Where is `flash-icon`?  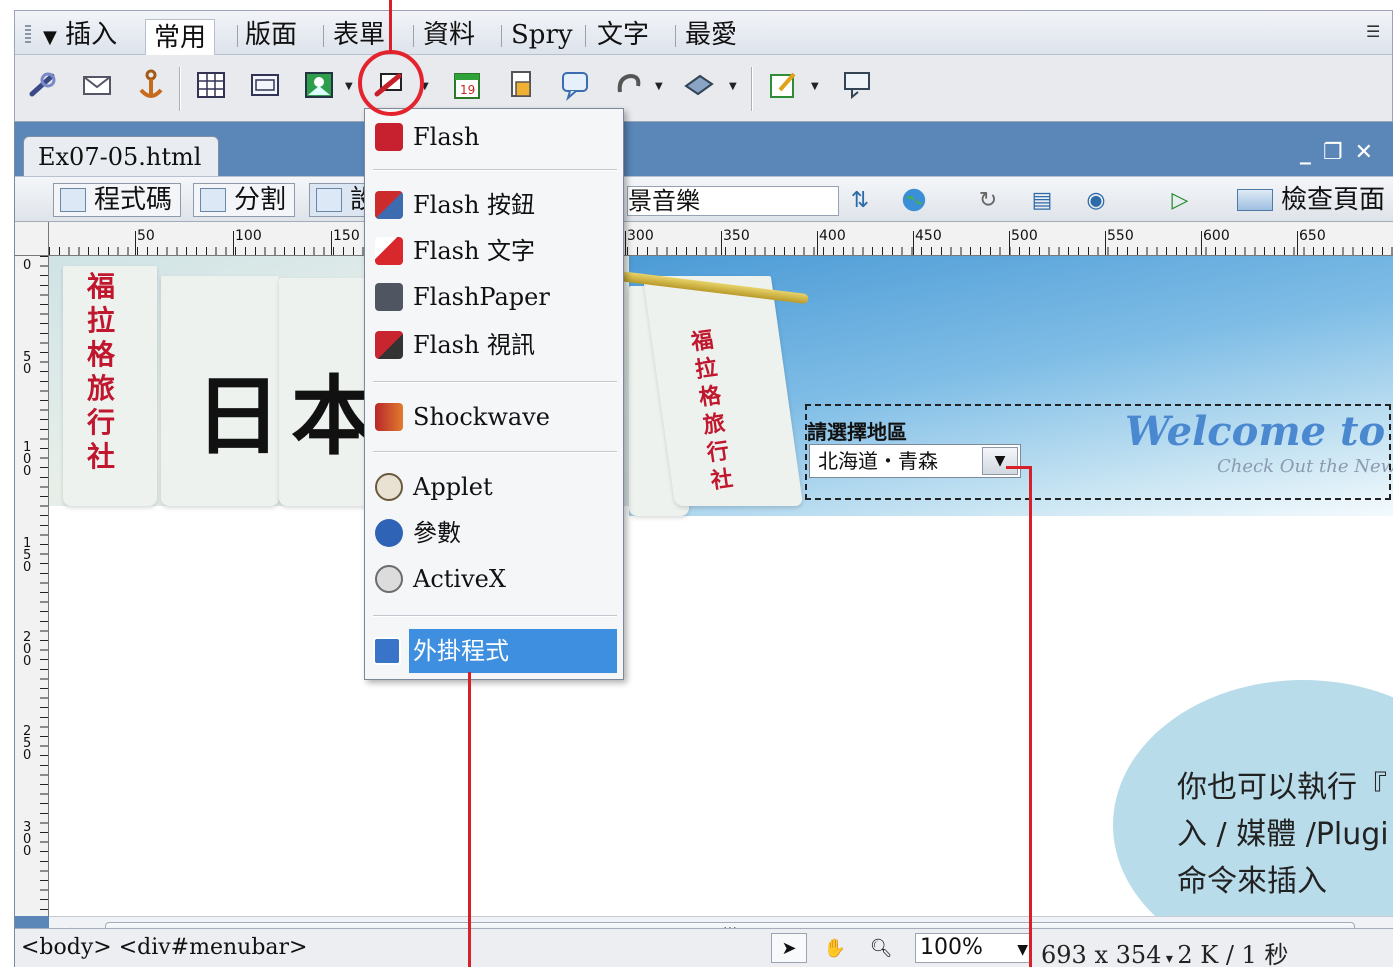 flash-icon is located at coordinates (389, 137).